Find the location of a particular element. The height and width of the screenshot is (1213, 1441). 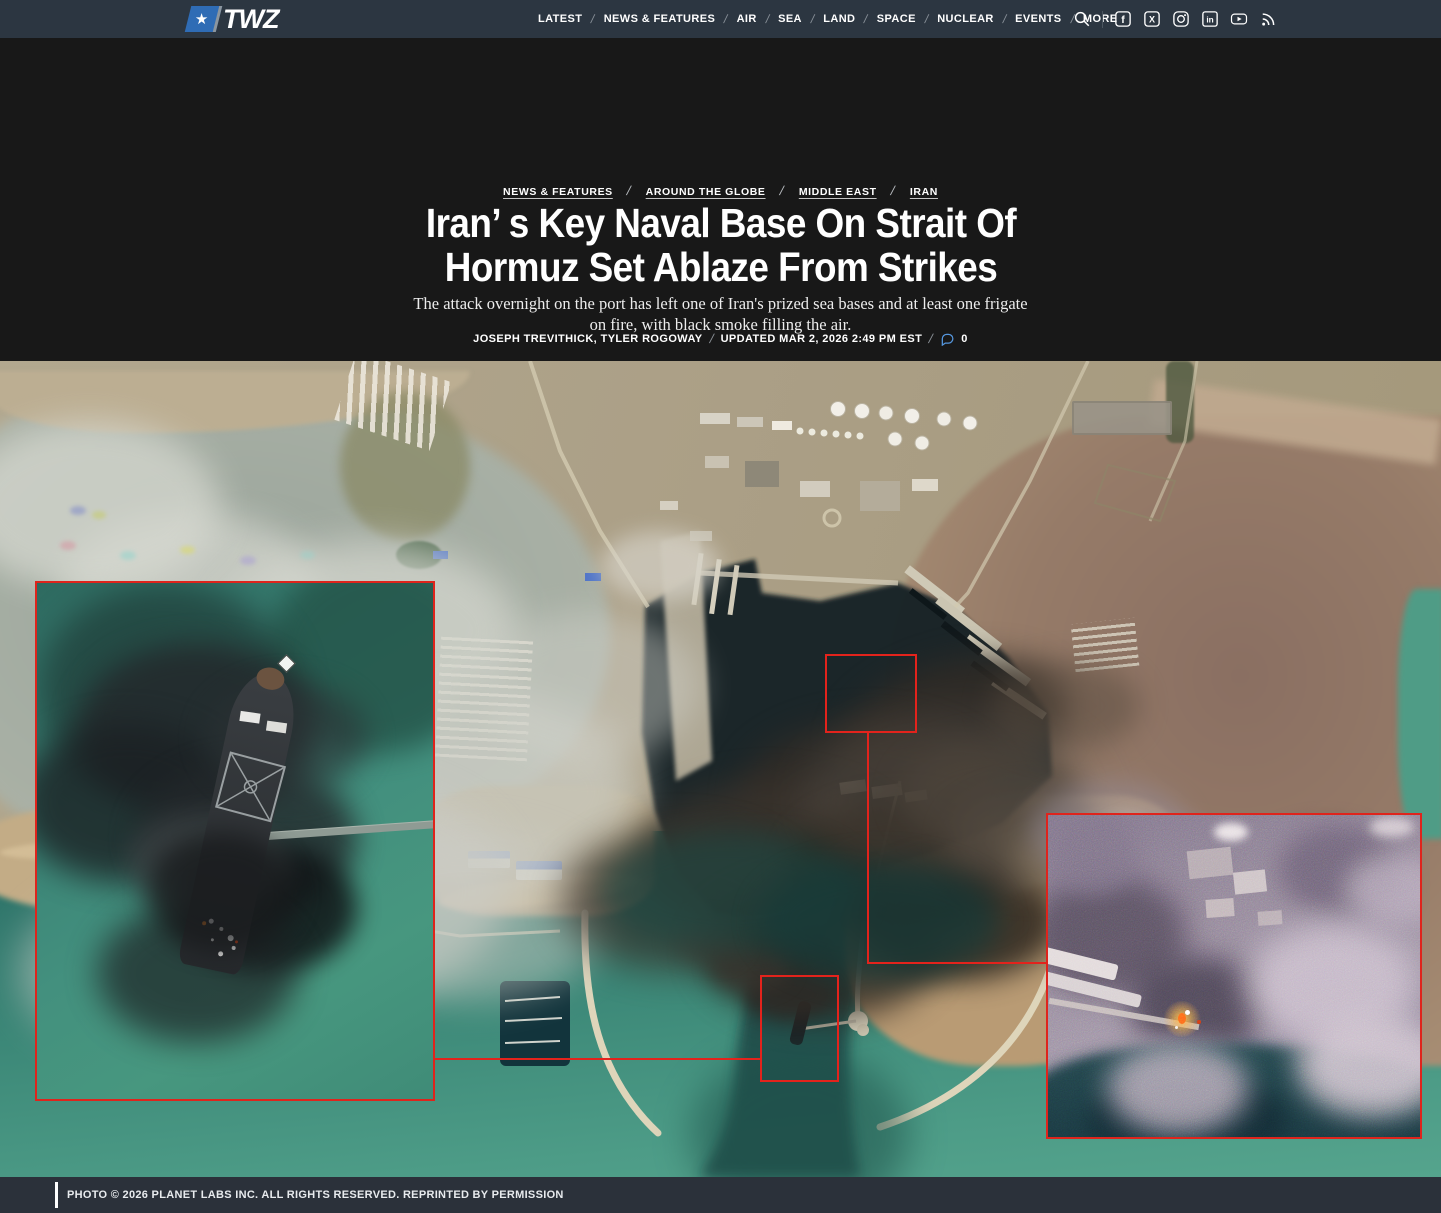

nav-divider is located at coordinates (1102, 19).